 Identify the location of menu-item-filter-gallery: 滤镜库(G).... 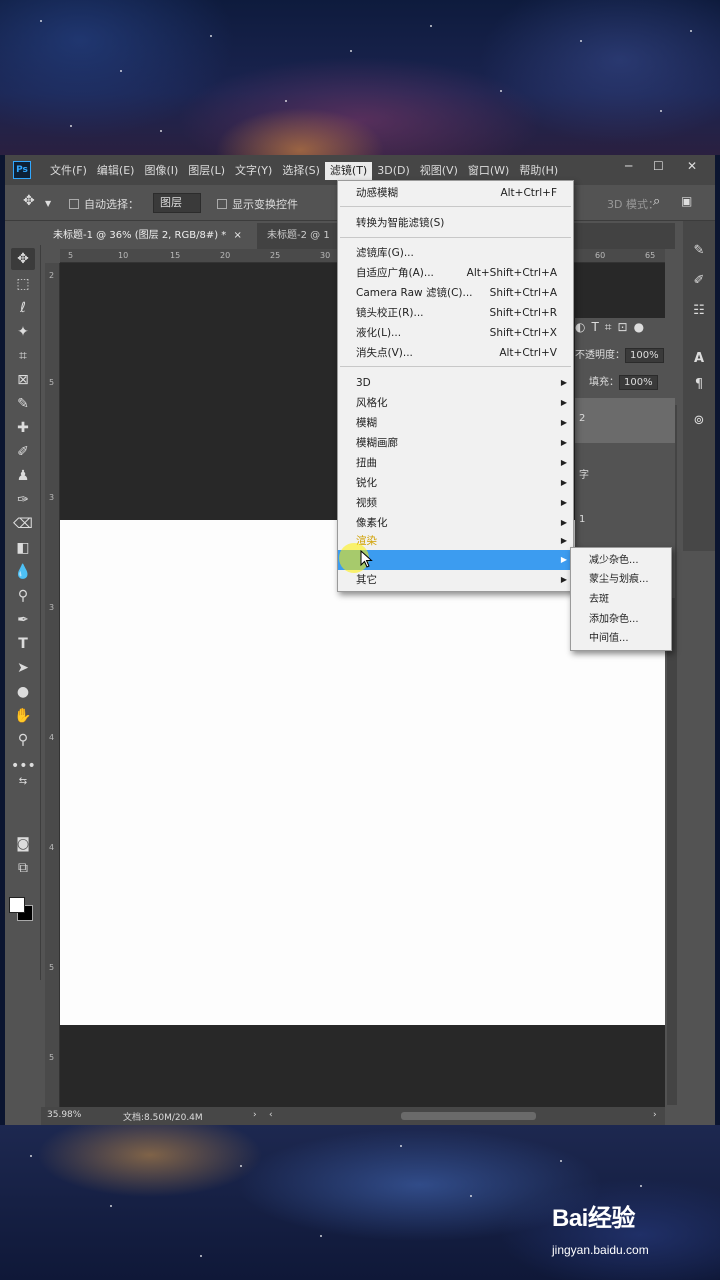
(455, 253).